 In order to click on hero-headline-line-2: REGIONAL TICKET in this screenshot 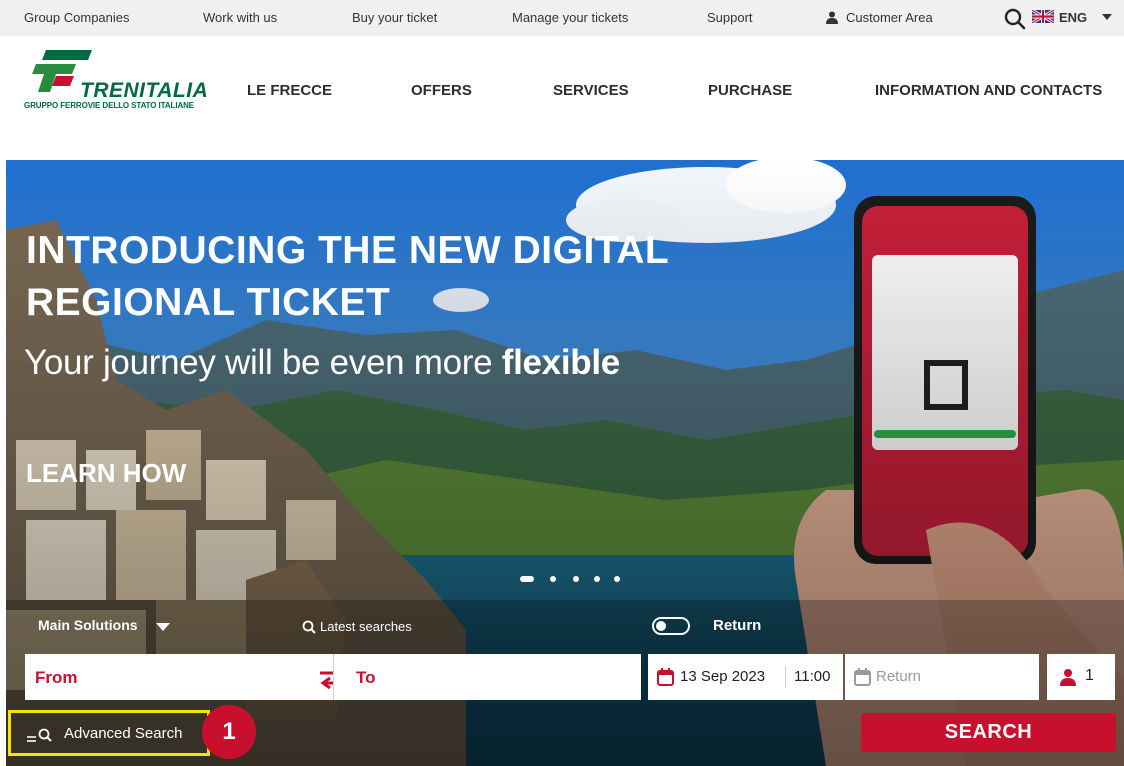, I will do `click(208, 302)`.